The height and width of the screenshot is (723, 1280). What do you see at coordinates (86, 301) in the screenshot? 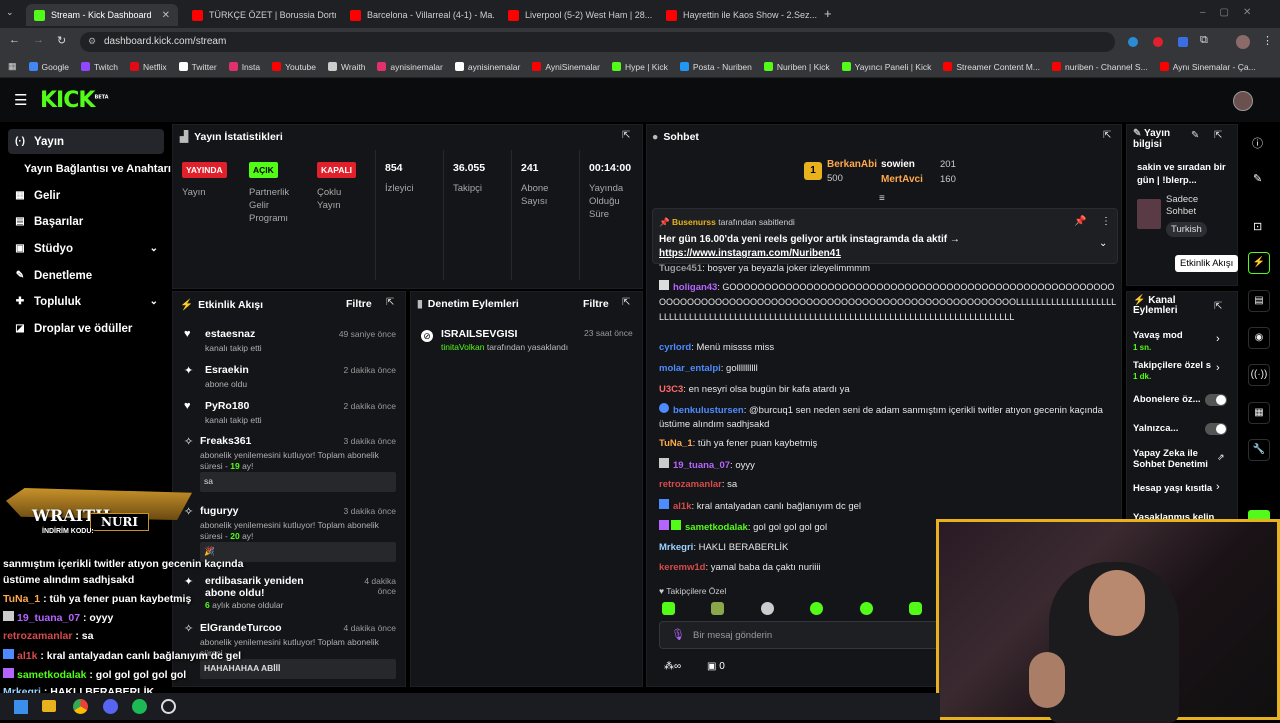
I see `sidebar-item-topluluk: ✚ Topluluk ⌄` at bounding box center [86, 301].